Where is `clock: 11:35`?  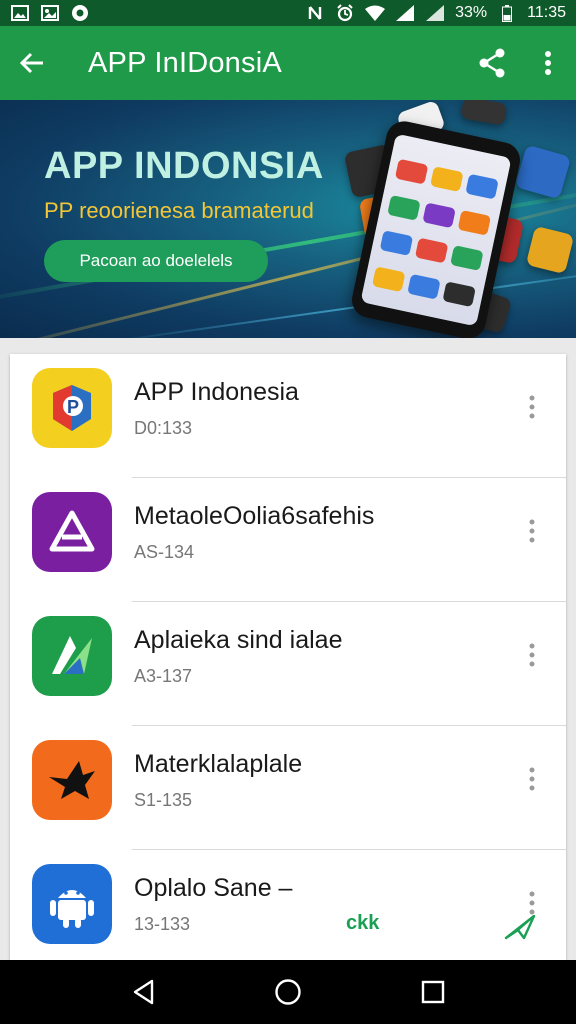 clock: 11:35 is located at coordinates (546, 12).